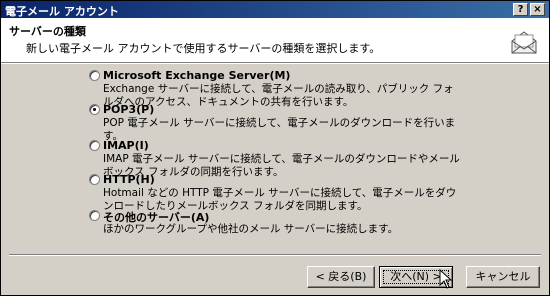 This screenshot has height=296, width=550. What do you see at coordinates (126, 145) in the screenshot?
I see `imap-label: IMAP(I)` at bounding box center [126, 145].